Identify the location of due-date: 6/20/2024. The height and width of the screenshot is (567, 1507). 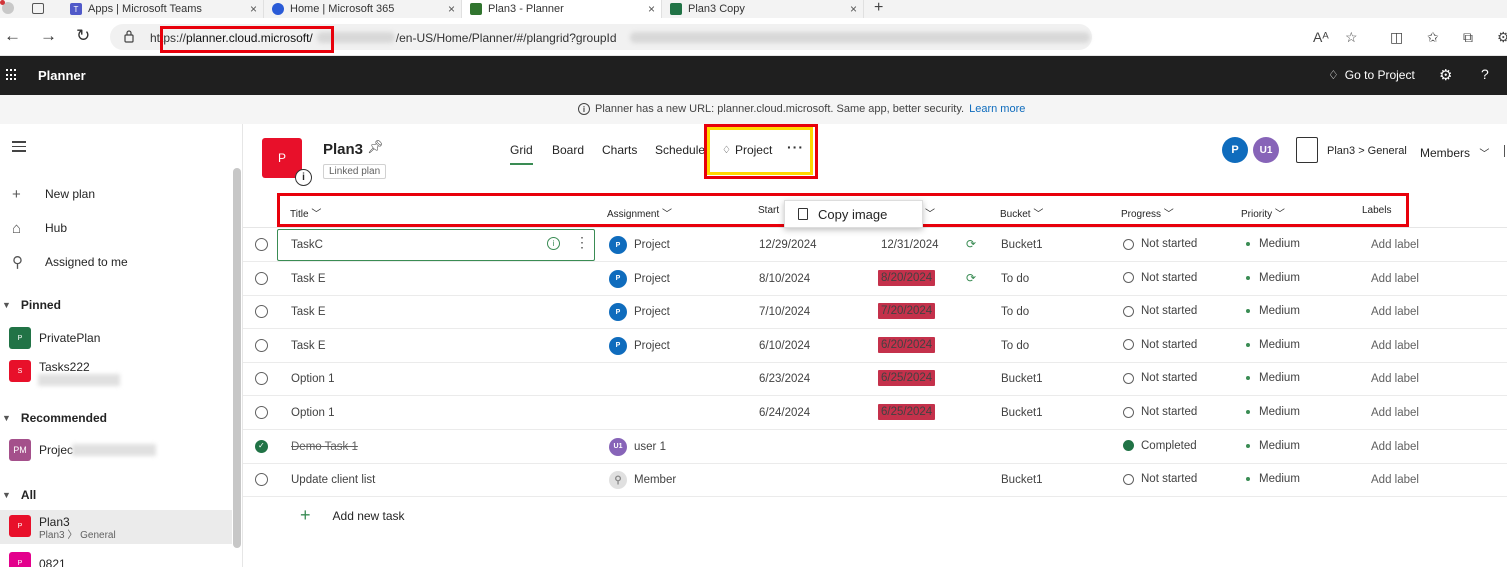
(907, 344).